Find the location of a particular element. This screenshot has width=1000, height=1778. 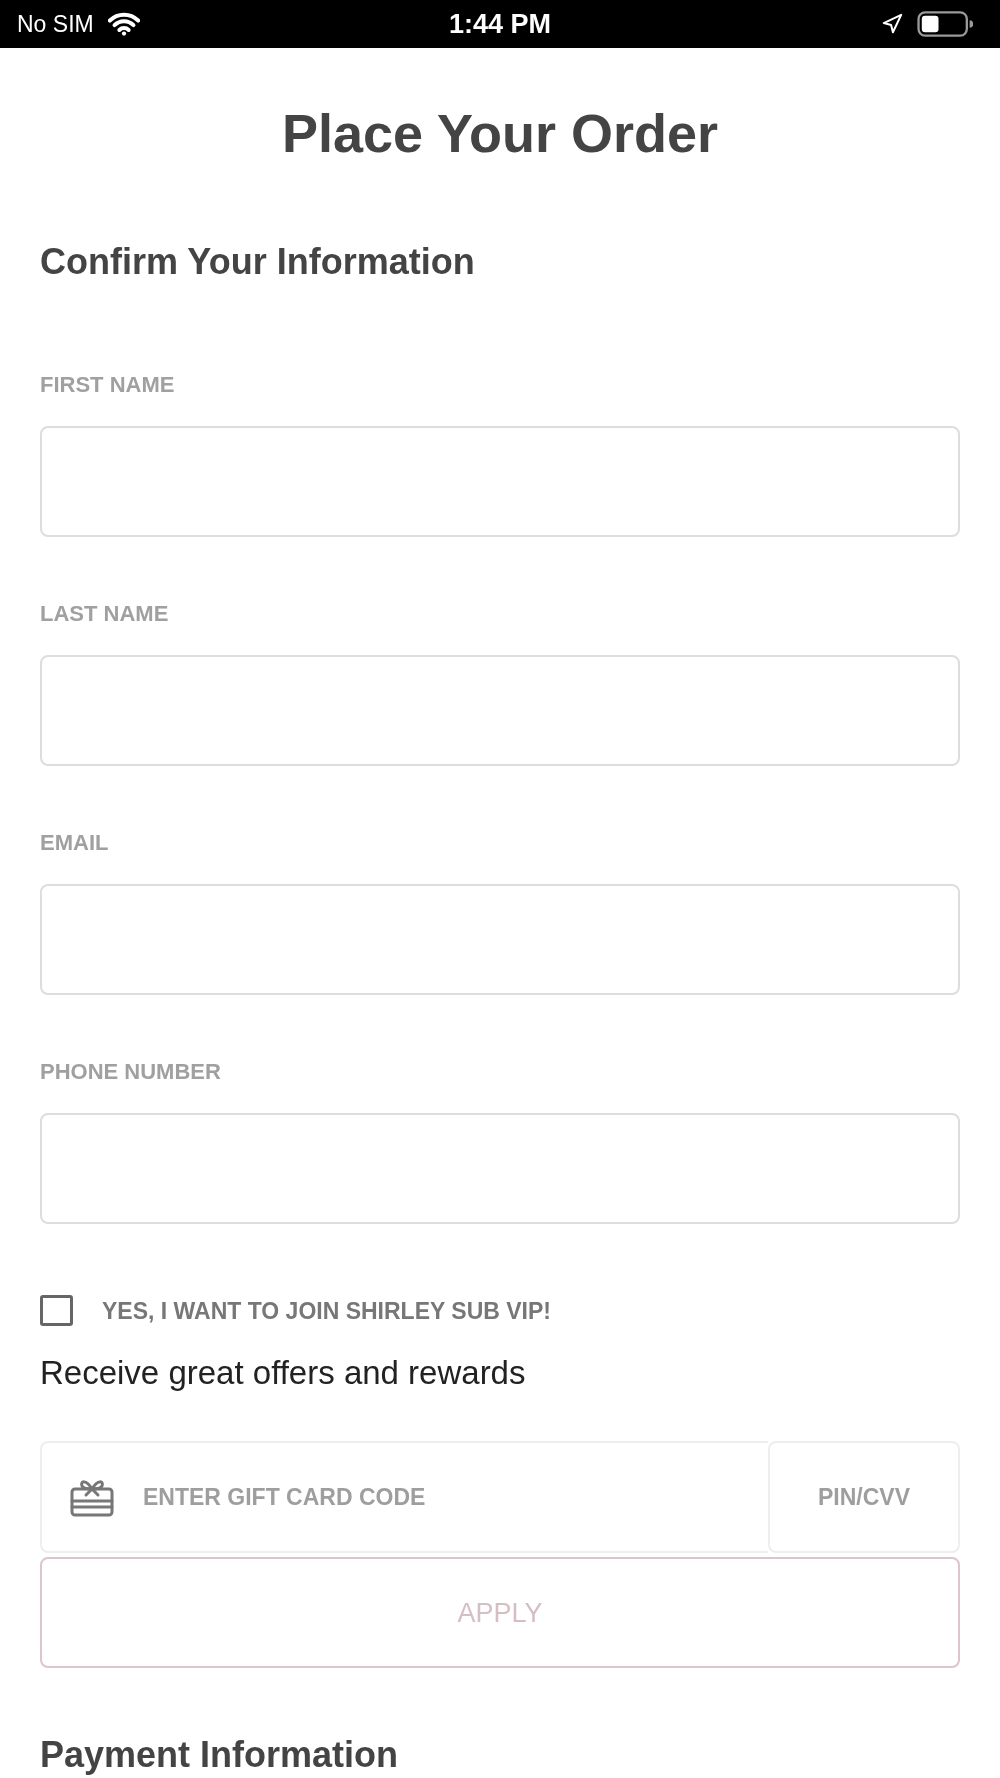

checkbox-label: YES, I WANT TO JOIN SHIRLEY SUB VIP! is located at coordinates (326, 1310).